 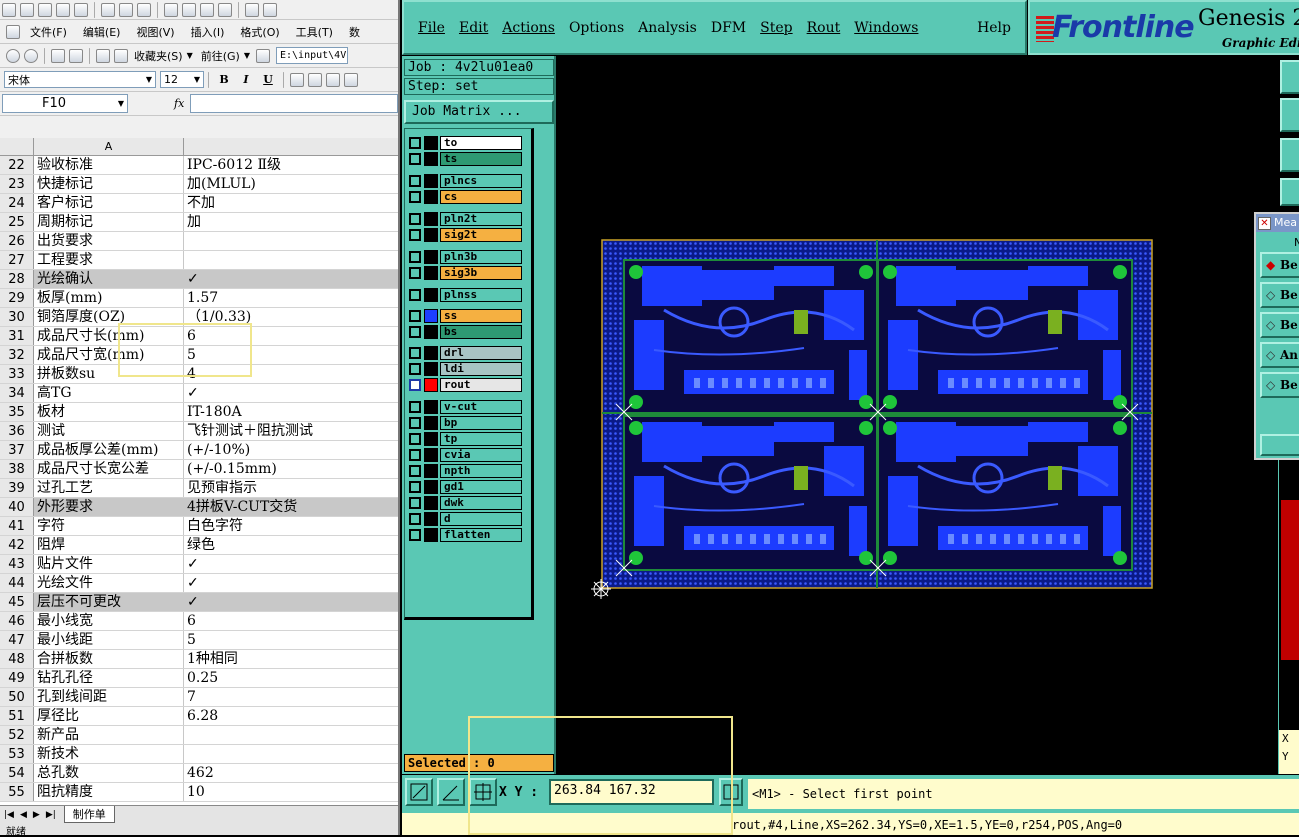 What do you see at coordinates (246, 80) in the screenshot?
I see `italic-button: I` at bounding box center [246, 80].